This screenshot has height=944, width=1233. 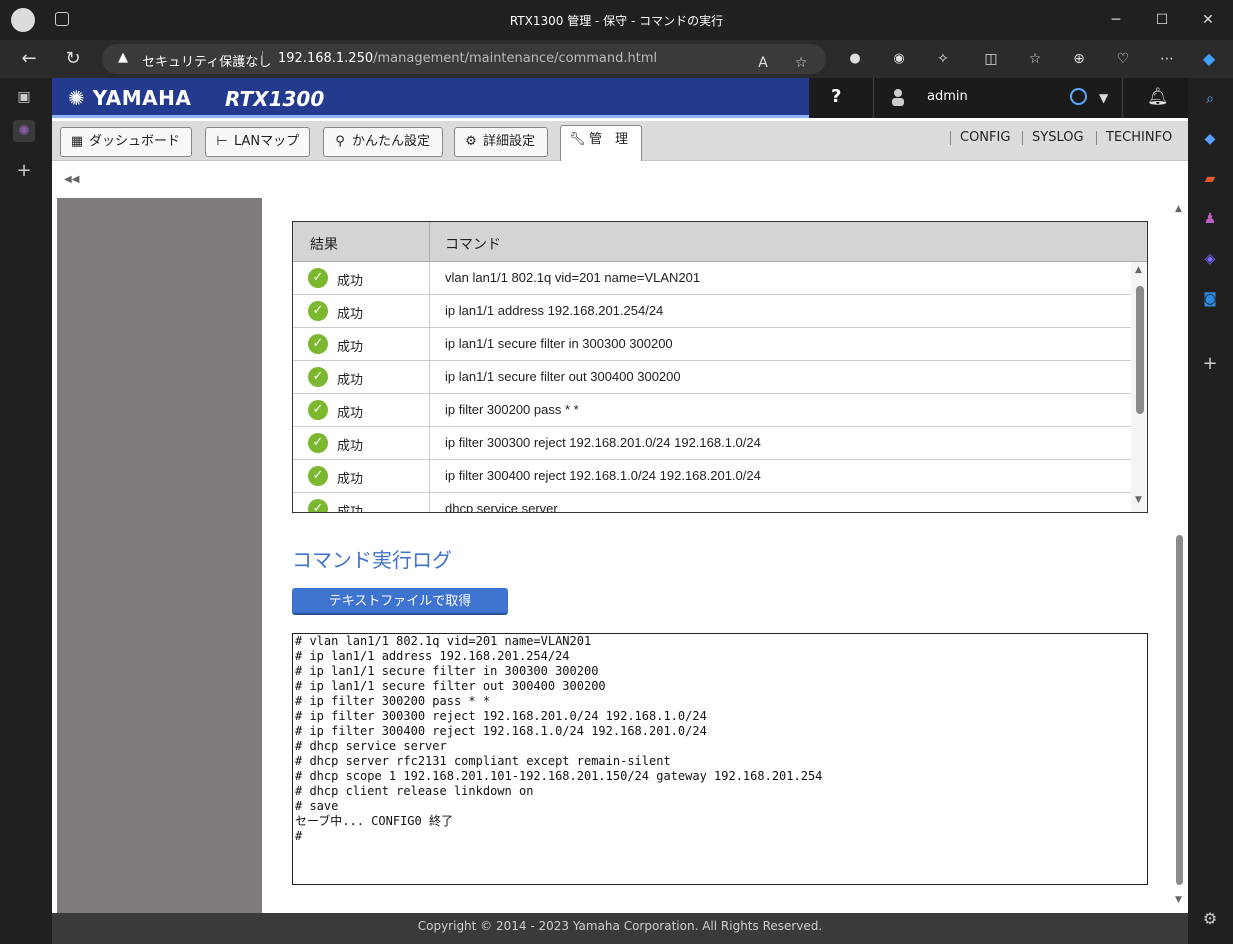 I want to click on user-name: admin, so click(x=947, y=96).